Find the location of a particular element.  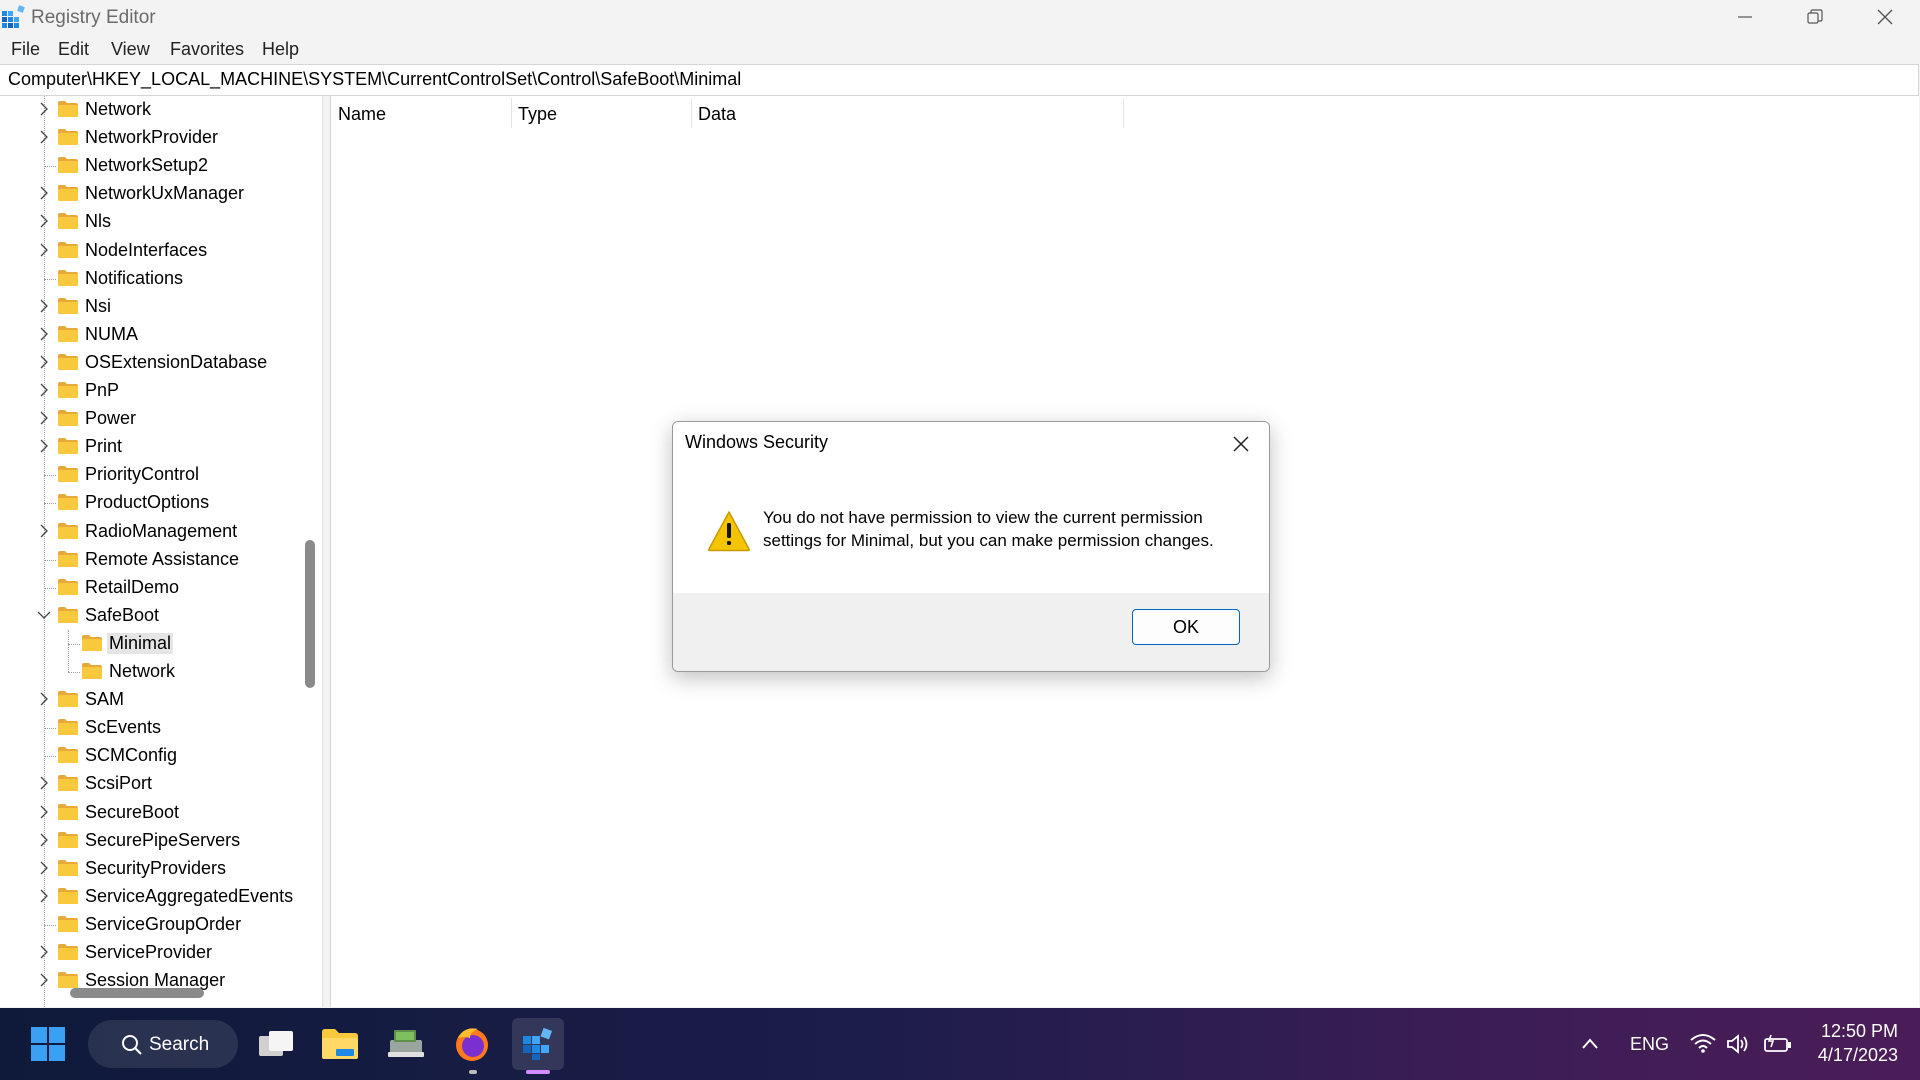

tree-vertical-scrollbar is located at coordinates (307, 539).